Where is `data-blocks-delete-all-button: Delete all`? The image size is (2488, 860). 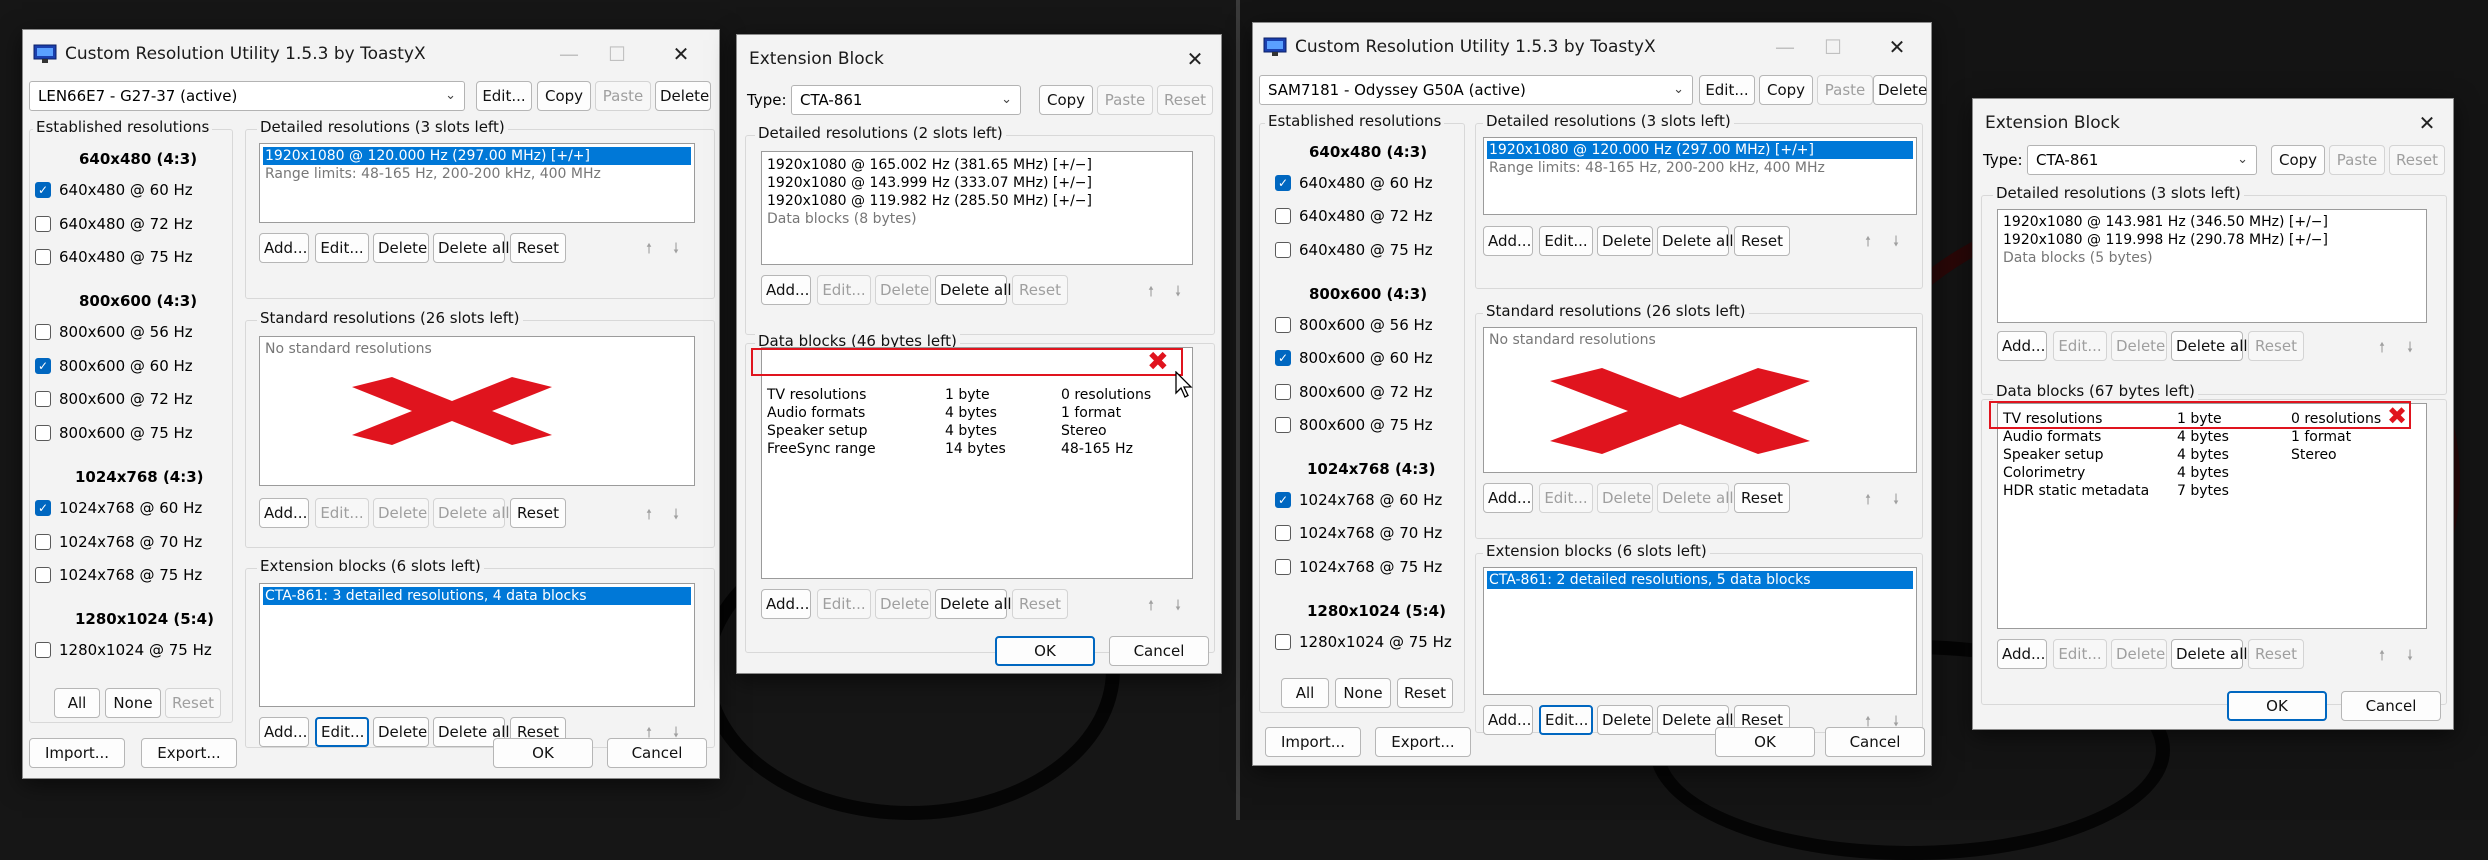 data-blocks-delete-all-button: Delete all is located at coordinates (2209, 654).